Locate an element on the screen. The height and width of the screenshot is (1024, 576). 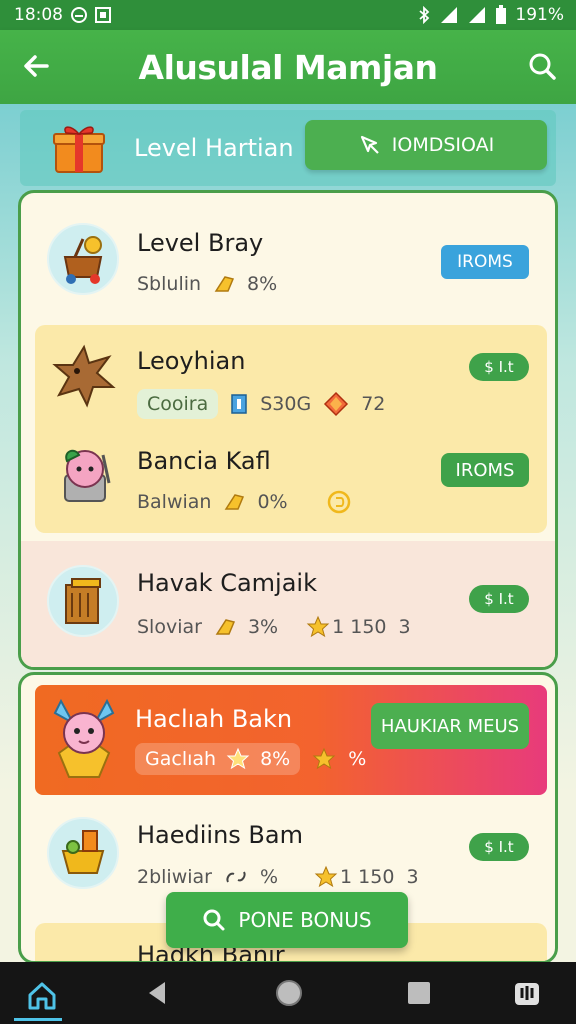
search-button is located at coordinates (542, 66).